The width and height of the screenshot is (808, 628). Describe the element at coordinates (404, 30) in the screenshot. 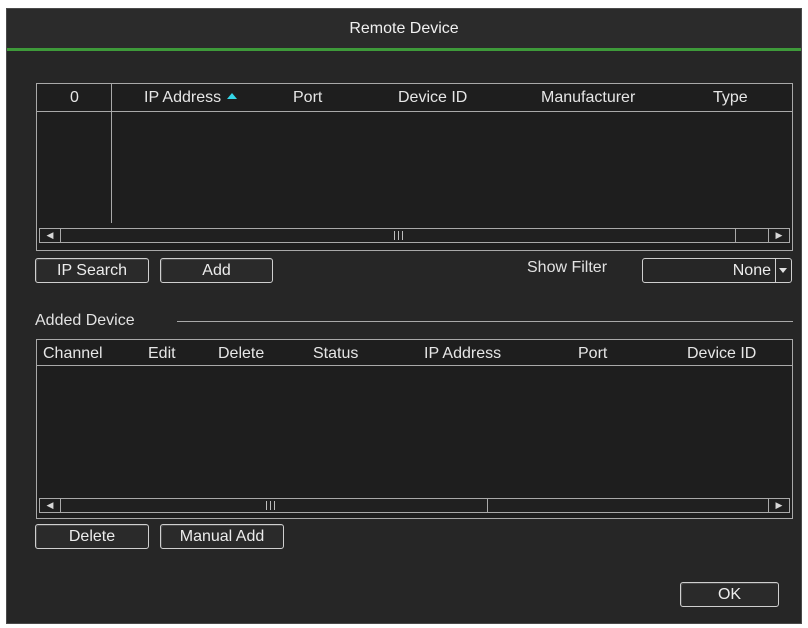

I see `window-title: Remote Device` at that location.